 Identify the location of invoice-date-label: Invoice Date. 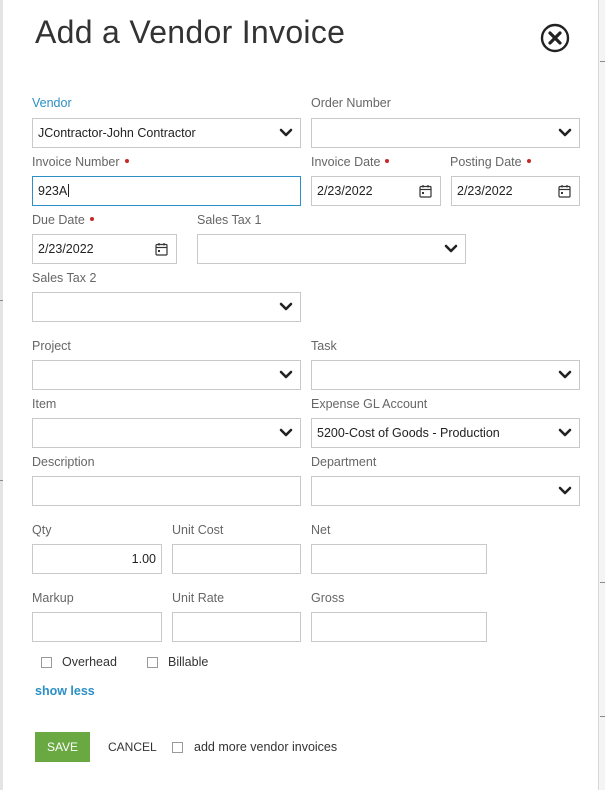
(350, 162).